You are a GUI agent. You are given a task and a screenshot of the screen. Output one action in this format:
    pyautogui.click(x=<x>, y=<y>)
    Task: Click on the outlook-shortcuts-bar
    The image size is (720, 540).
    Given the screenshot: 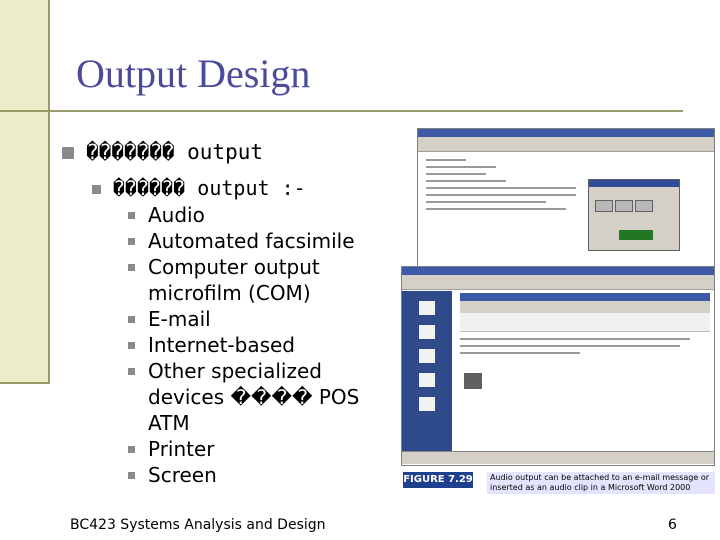 What is the action you would take?
    pyautogui.click(x=427, y=376)
    